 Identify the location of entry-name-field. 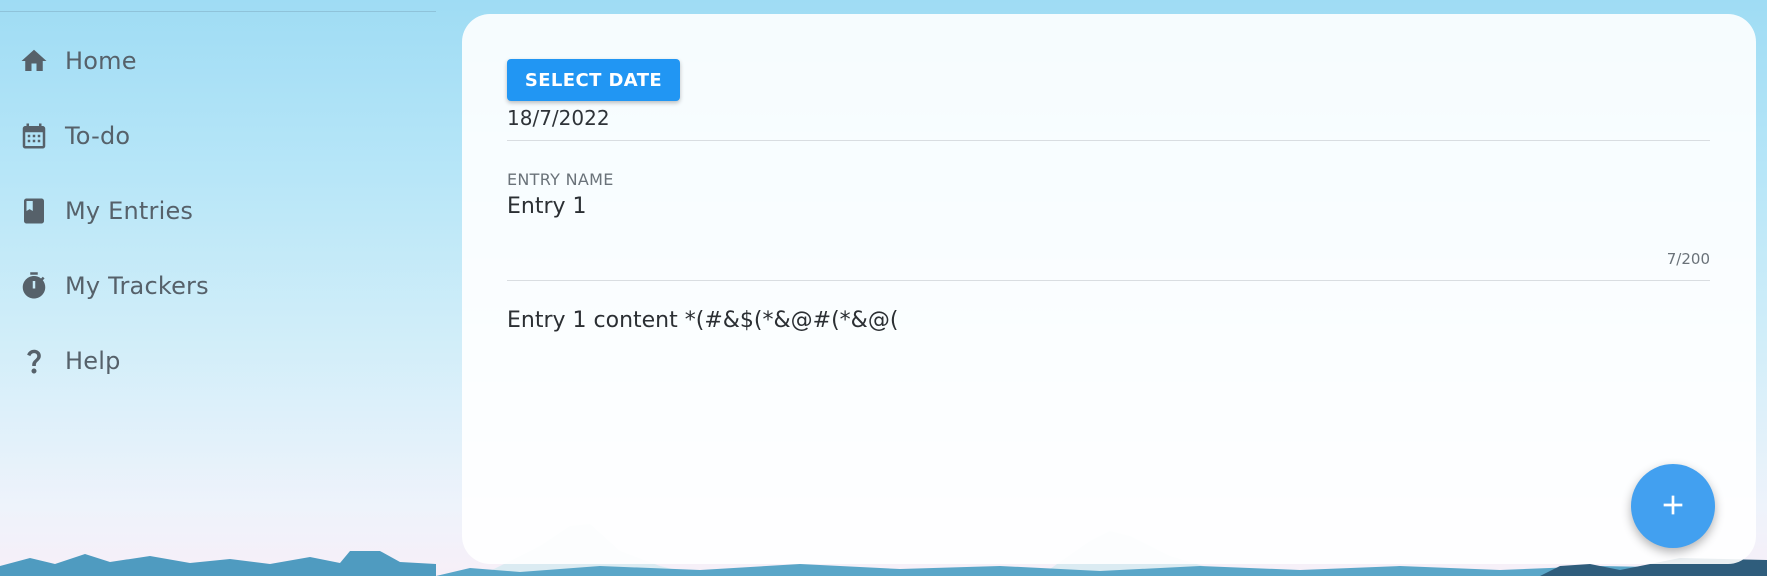
(1057, 206).